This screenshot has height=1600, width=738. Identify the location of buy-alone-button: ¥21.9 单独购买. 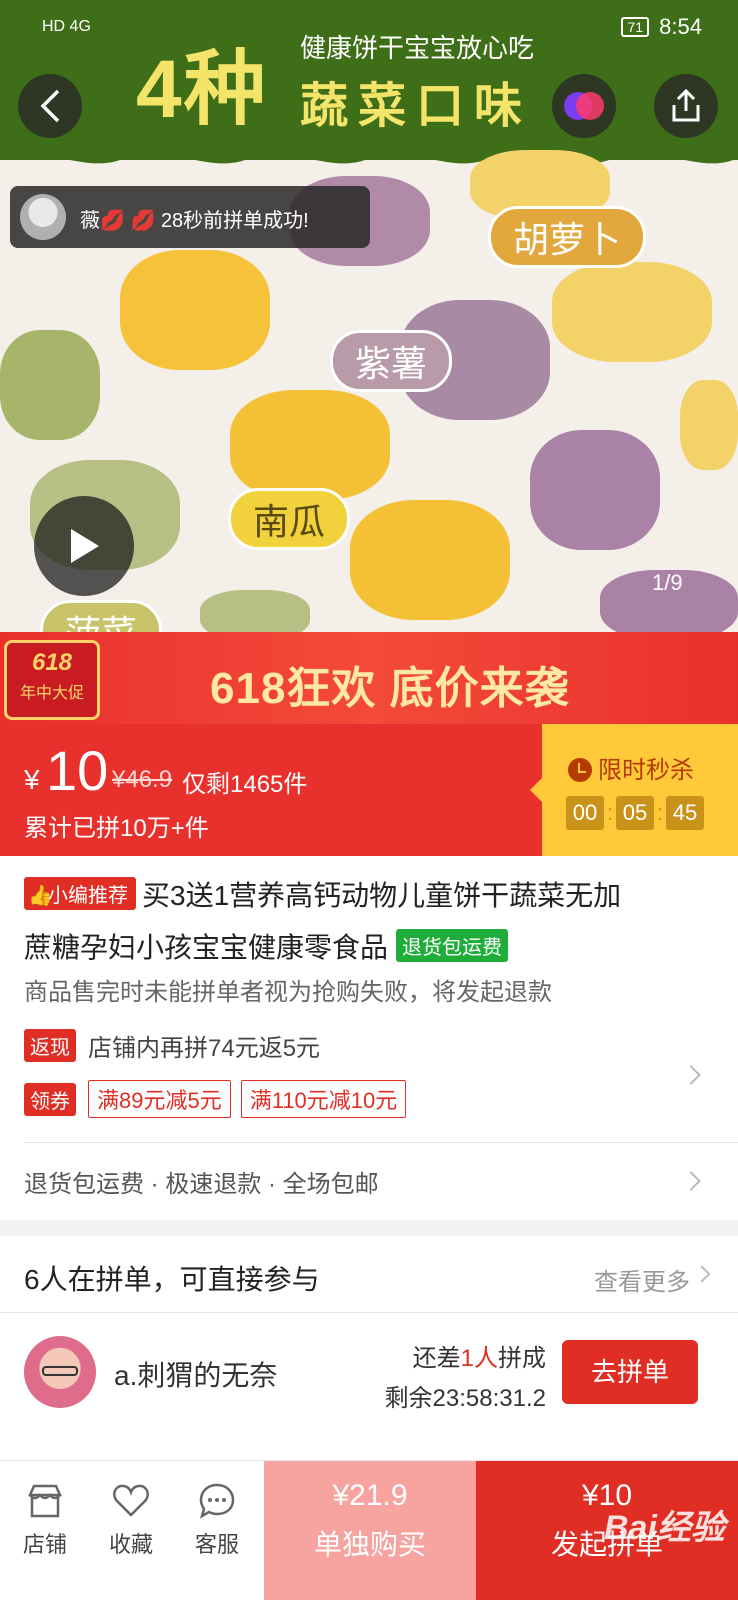
(370, 1530).